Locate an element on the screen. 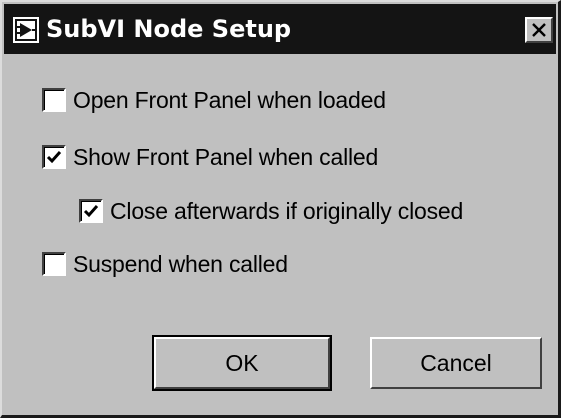 The width and height of the screenshot is (561, 418). labview-vi-icon is located at coordinates (26, 30).